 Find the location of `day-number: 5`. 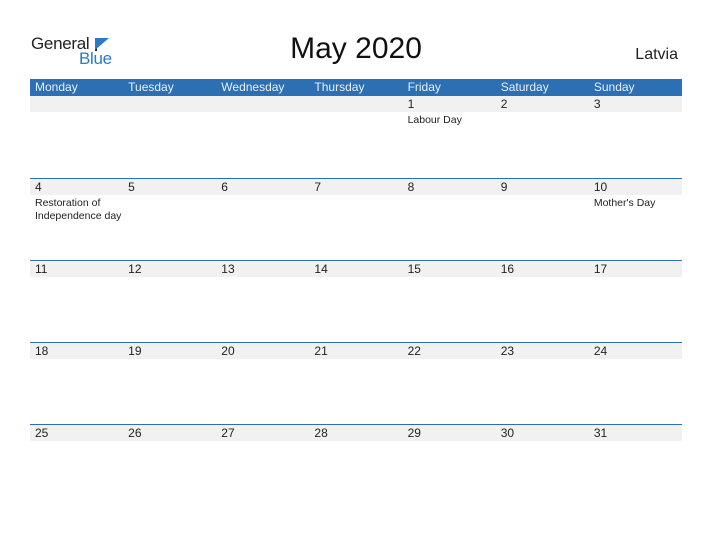

day-number: 5 is located at coordinates (131, 187).